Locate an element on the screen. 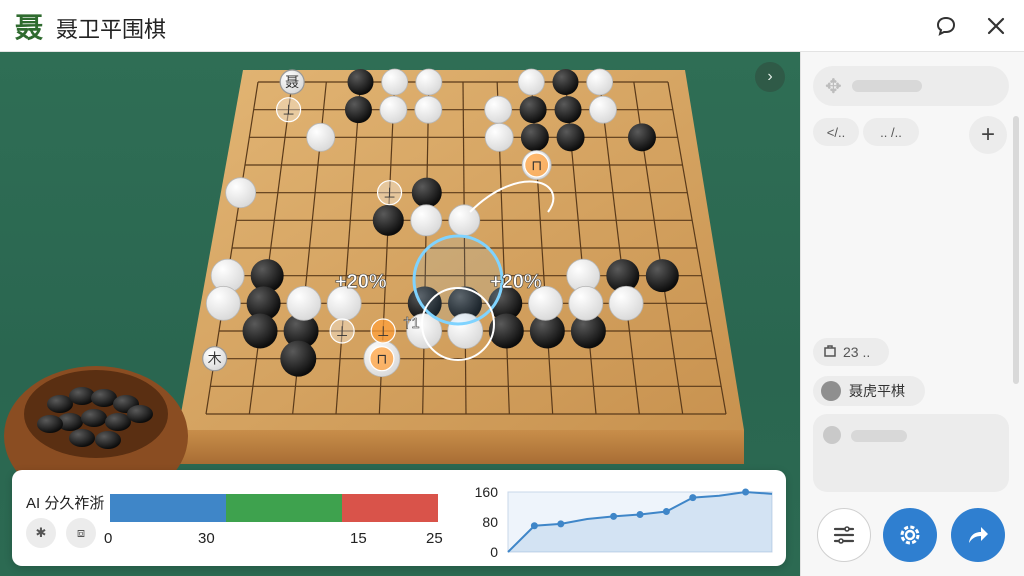  left-percent-label: +20% is located at coordinates (361, 282).